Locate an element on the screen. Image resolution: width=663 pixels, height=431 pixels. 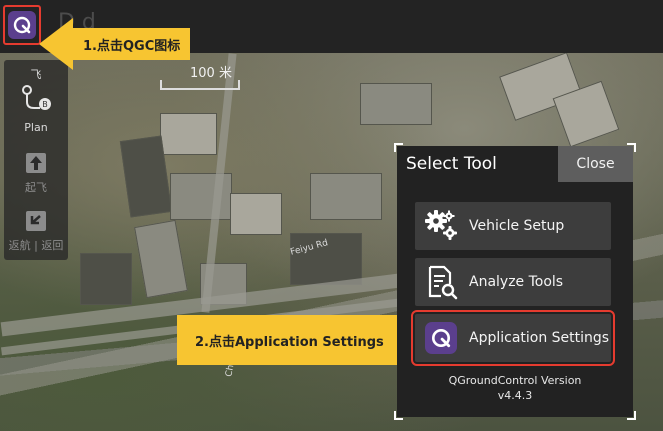
toolbar-item-label: Plan is located at coordinates (36, 127).